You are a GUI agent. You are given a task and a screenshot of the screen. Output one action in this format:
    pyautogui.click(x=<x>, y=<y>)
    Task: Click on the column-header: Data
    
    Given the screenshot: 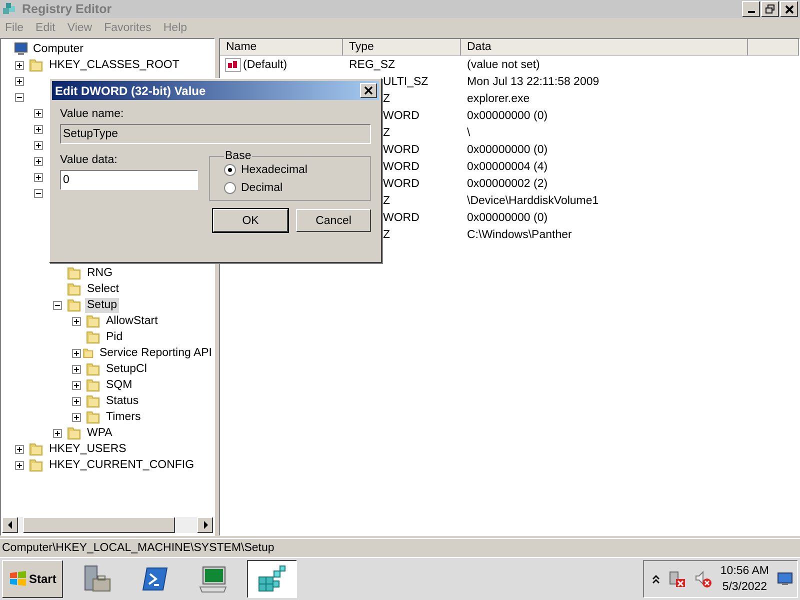 What is the action you would take?
    pyautogui.click(x=604, y=47)
    